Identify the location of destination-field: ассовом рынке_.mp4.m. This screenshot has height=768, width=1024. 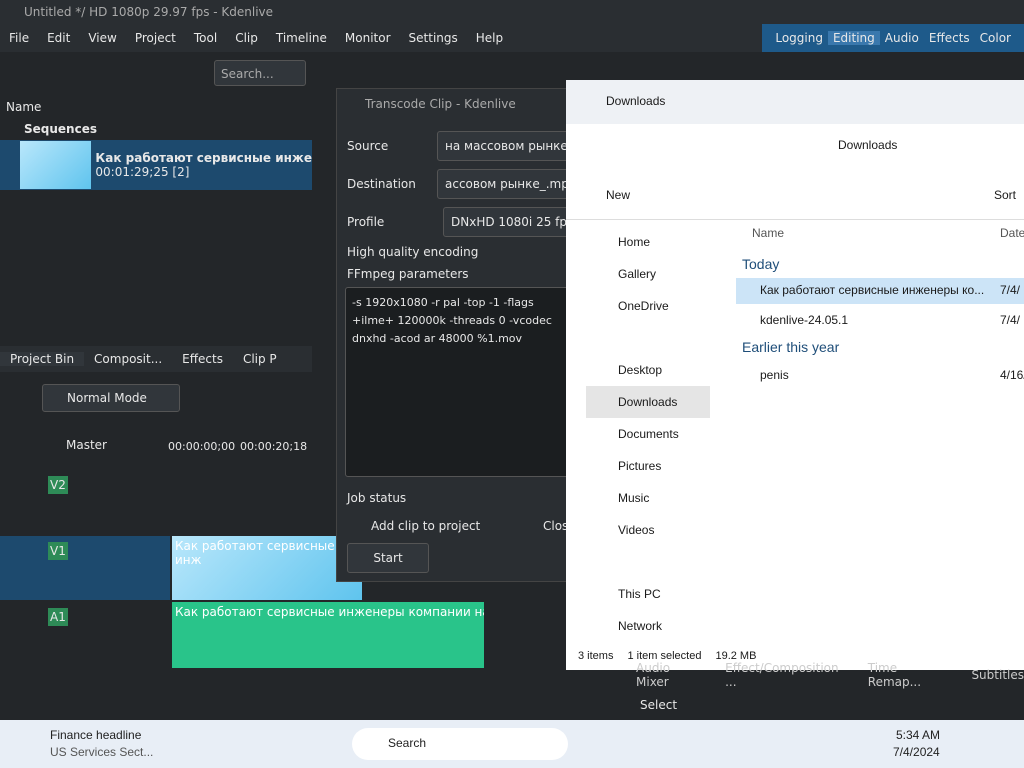
(503, 184).